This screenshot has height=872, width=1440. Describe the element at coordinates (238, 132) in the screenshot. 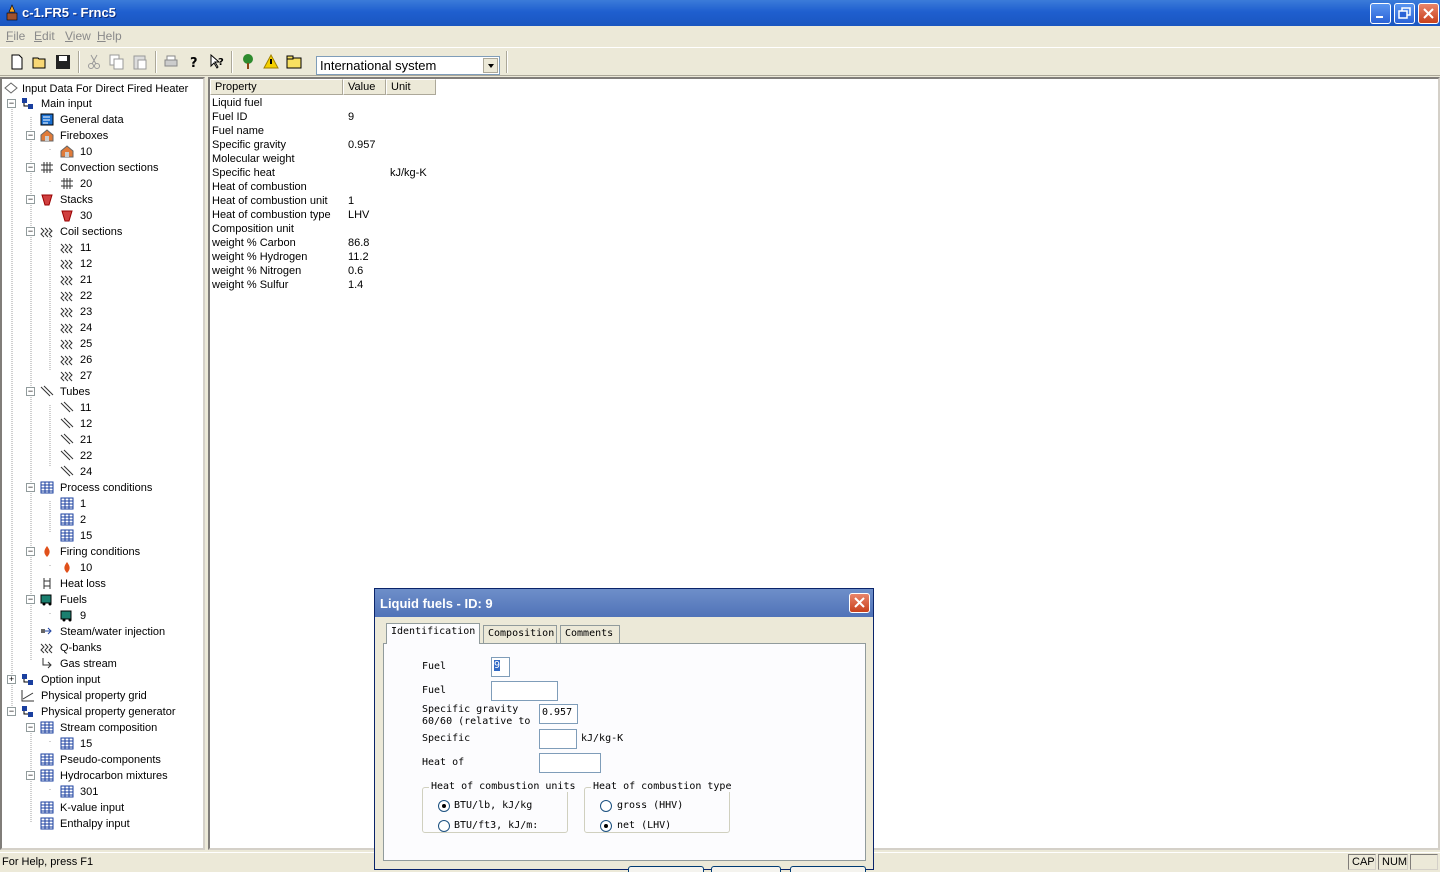

I see `grid-cell-property: Fuel name` at that location.